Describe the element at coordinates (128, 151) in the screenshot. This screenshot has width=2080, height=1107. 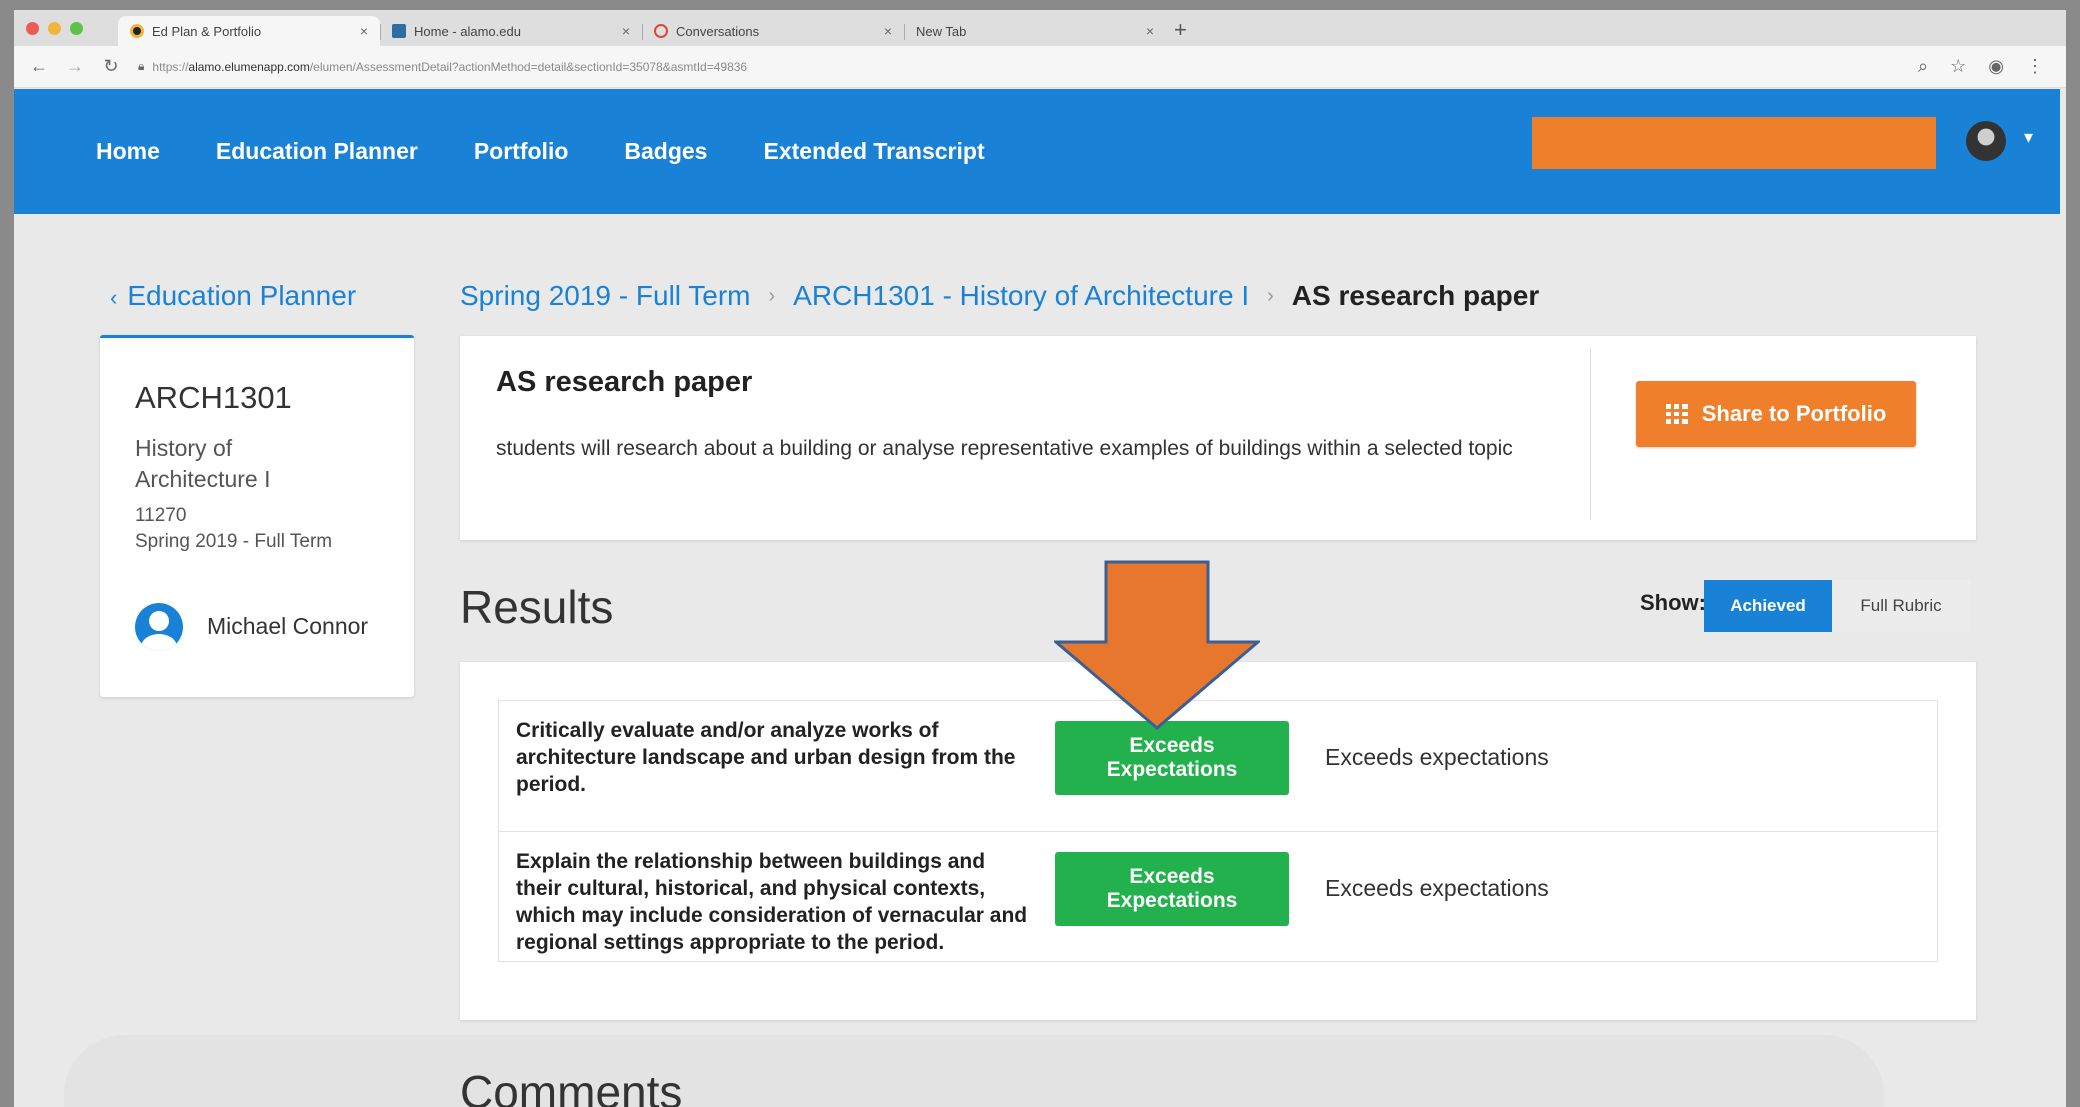
I see `nav-home: Home` at that location.